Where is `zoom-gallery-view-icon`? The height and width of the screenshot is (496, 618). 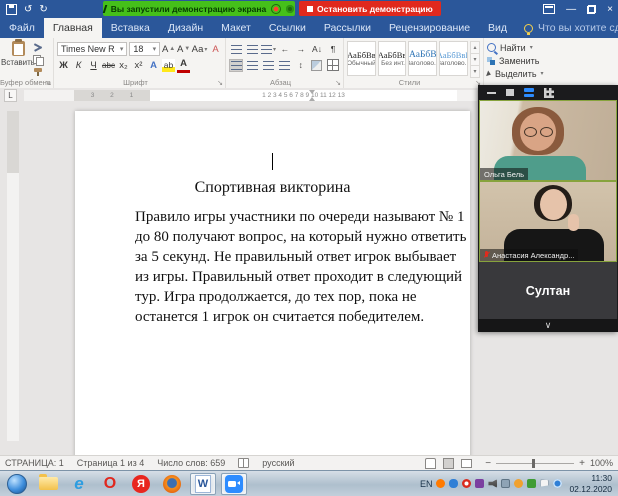
zoom-gallery-view-icon is located at coordinates (549, 92).